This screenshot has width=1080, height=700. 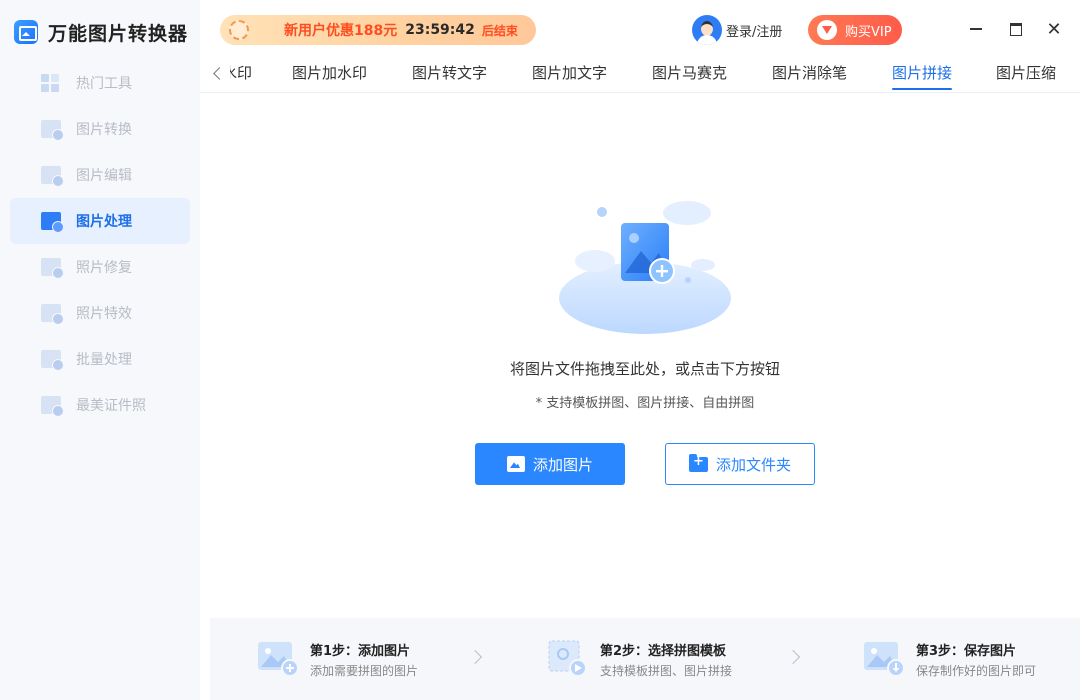 What do you see at coordinates (1026, 76) in the screenshot?
I see `tab-compress: 图片压缩` at bounding box center [1026, 76].